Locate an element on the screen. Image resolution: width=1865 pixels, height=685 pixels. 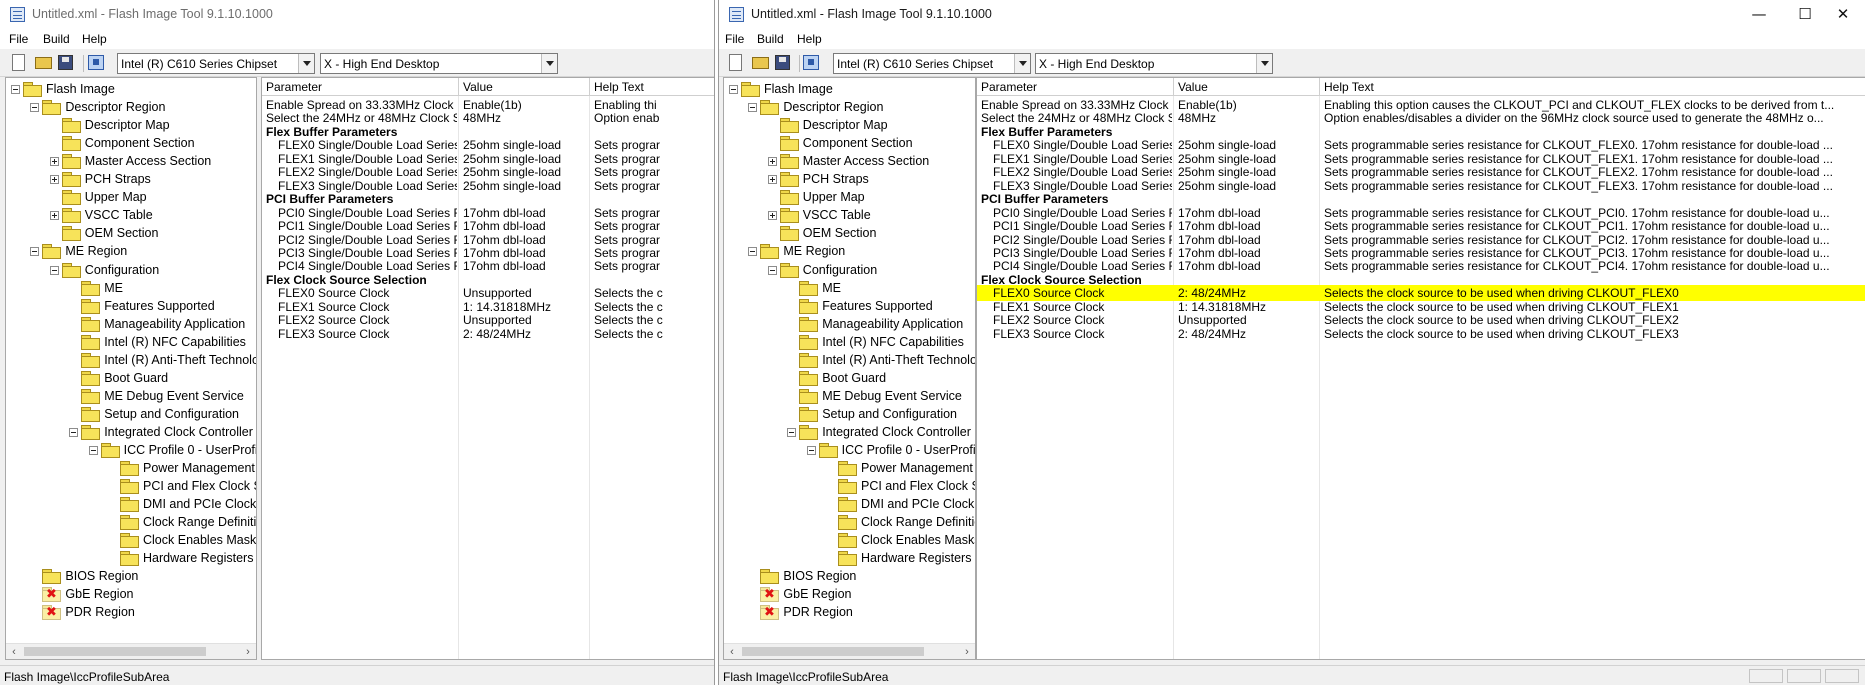
tree-node-label: Upper Map is located at coordinates (833, 197).